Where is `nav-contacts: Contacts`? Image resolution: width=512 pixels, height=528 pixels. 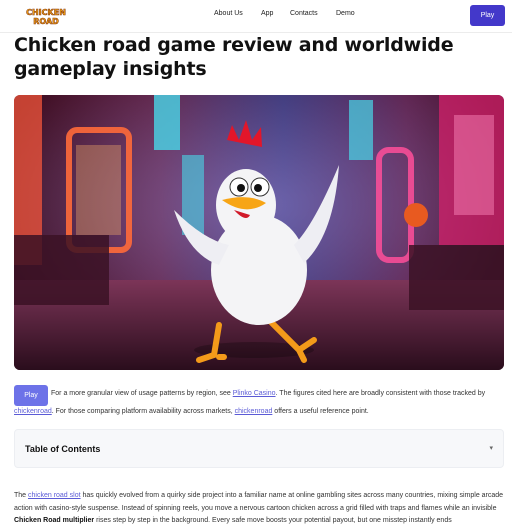
nav-contacts: Contacts is located at coordinates (304, 13).